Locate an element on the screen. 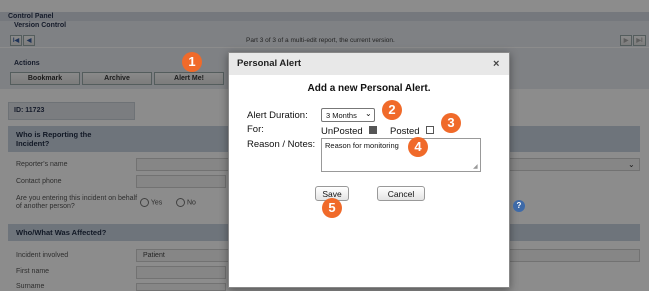  cancel-button: Cancel is located at coordinates (401, 193).